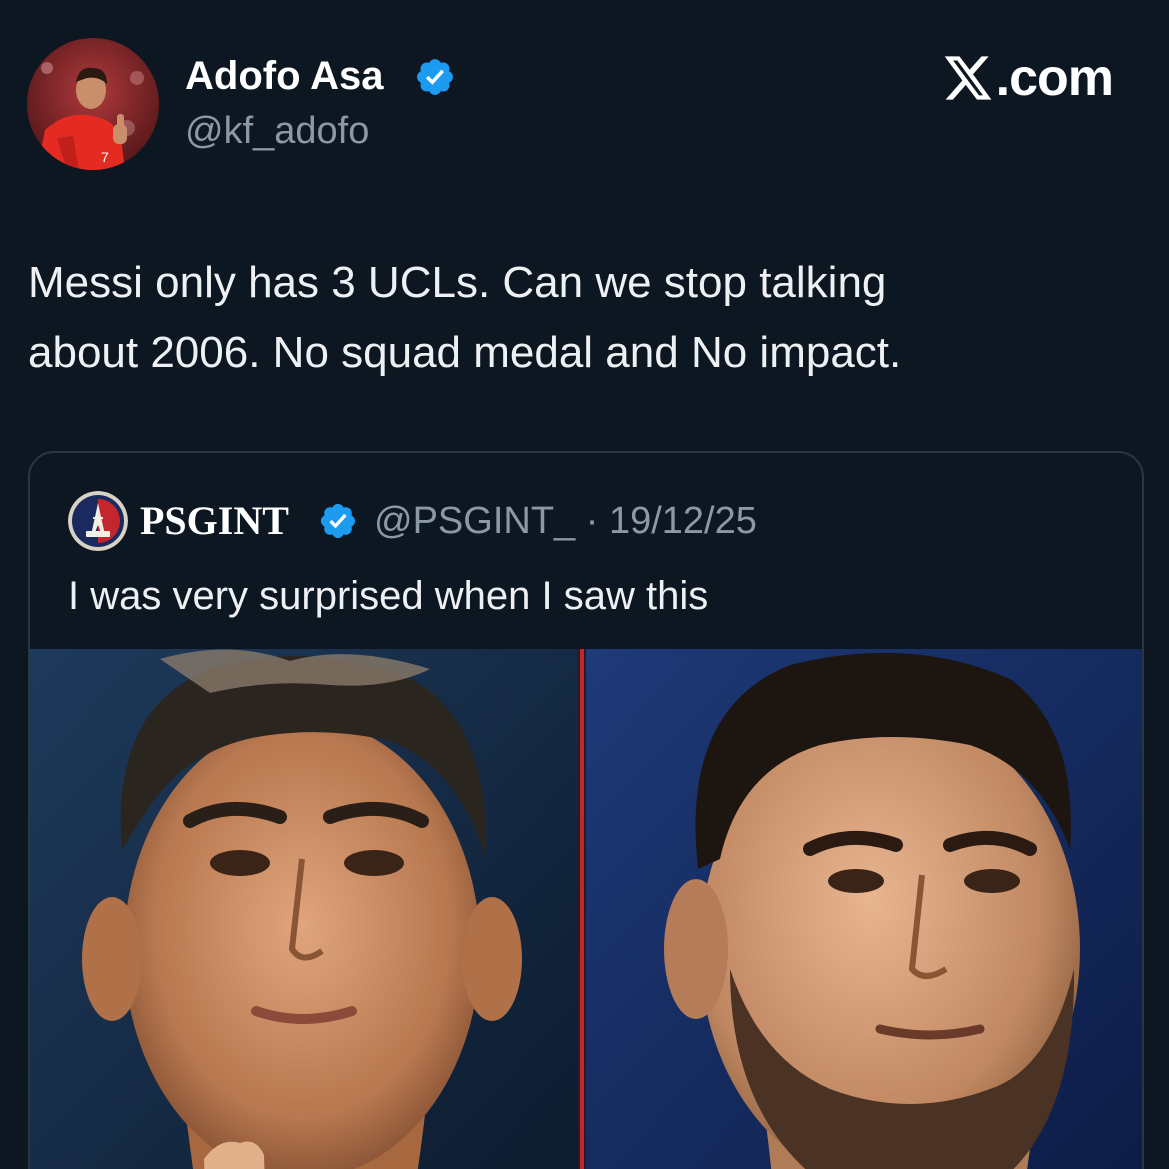  I want to click on psg-crest-icon, so click(98, 521).